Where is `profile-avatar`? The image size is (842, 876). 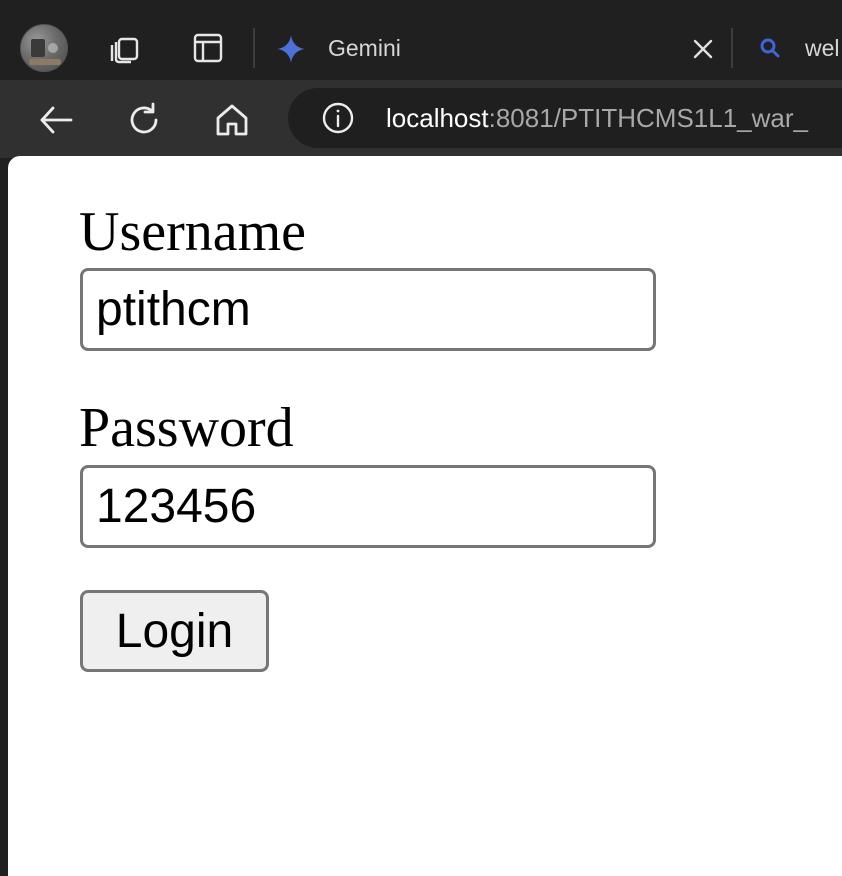 profile-avatar is located at coordinates (44, 48).